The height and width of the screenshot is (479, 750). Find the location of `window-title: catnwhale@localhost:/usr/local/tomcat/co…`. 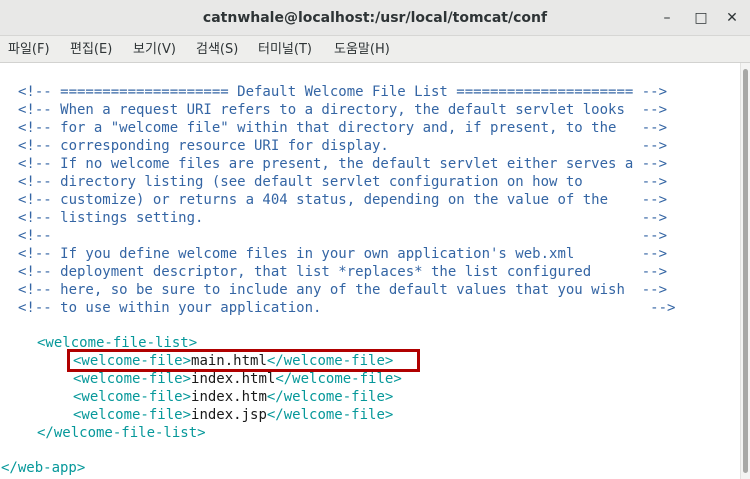

window-title: catnwhale@localhost:/usr/local/tomcat/co… is located at coordinates (375, 18).